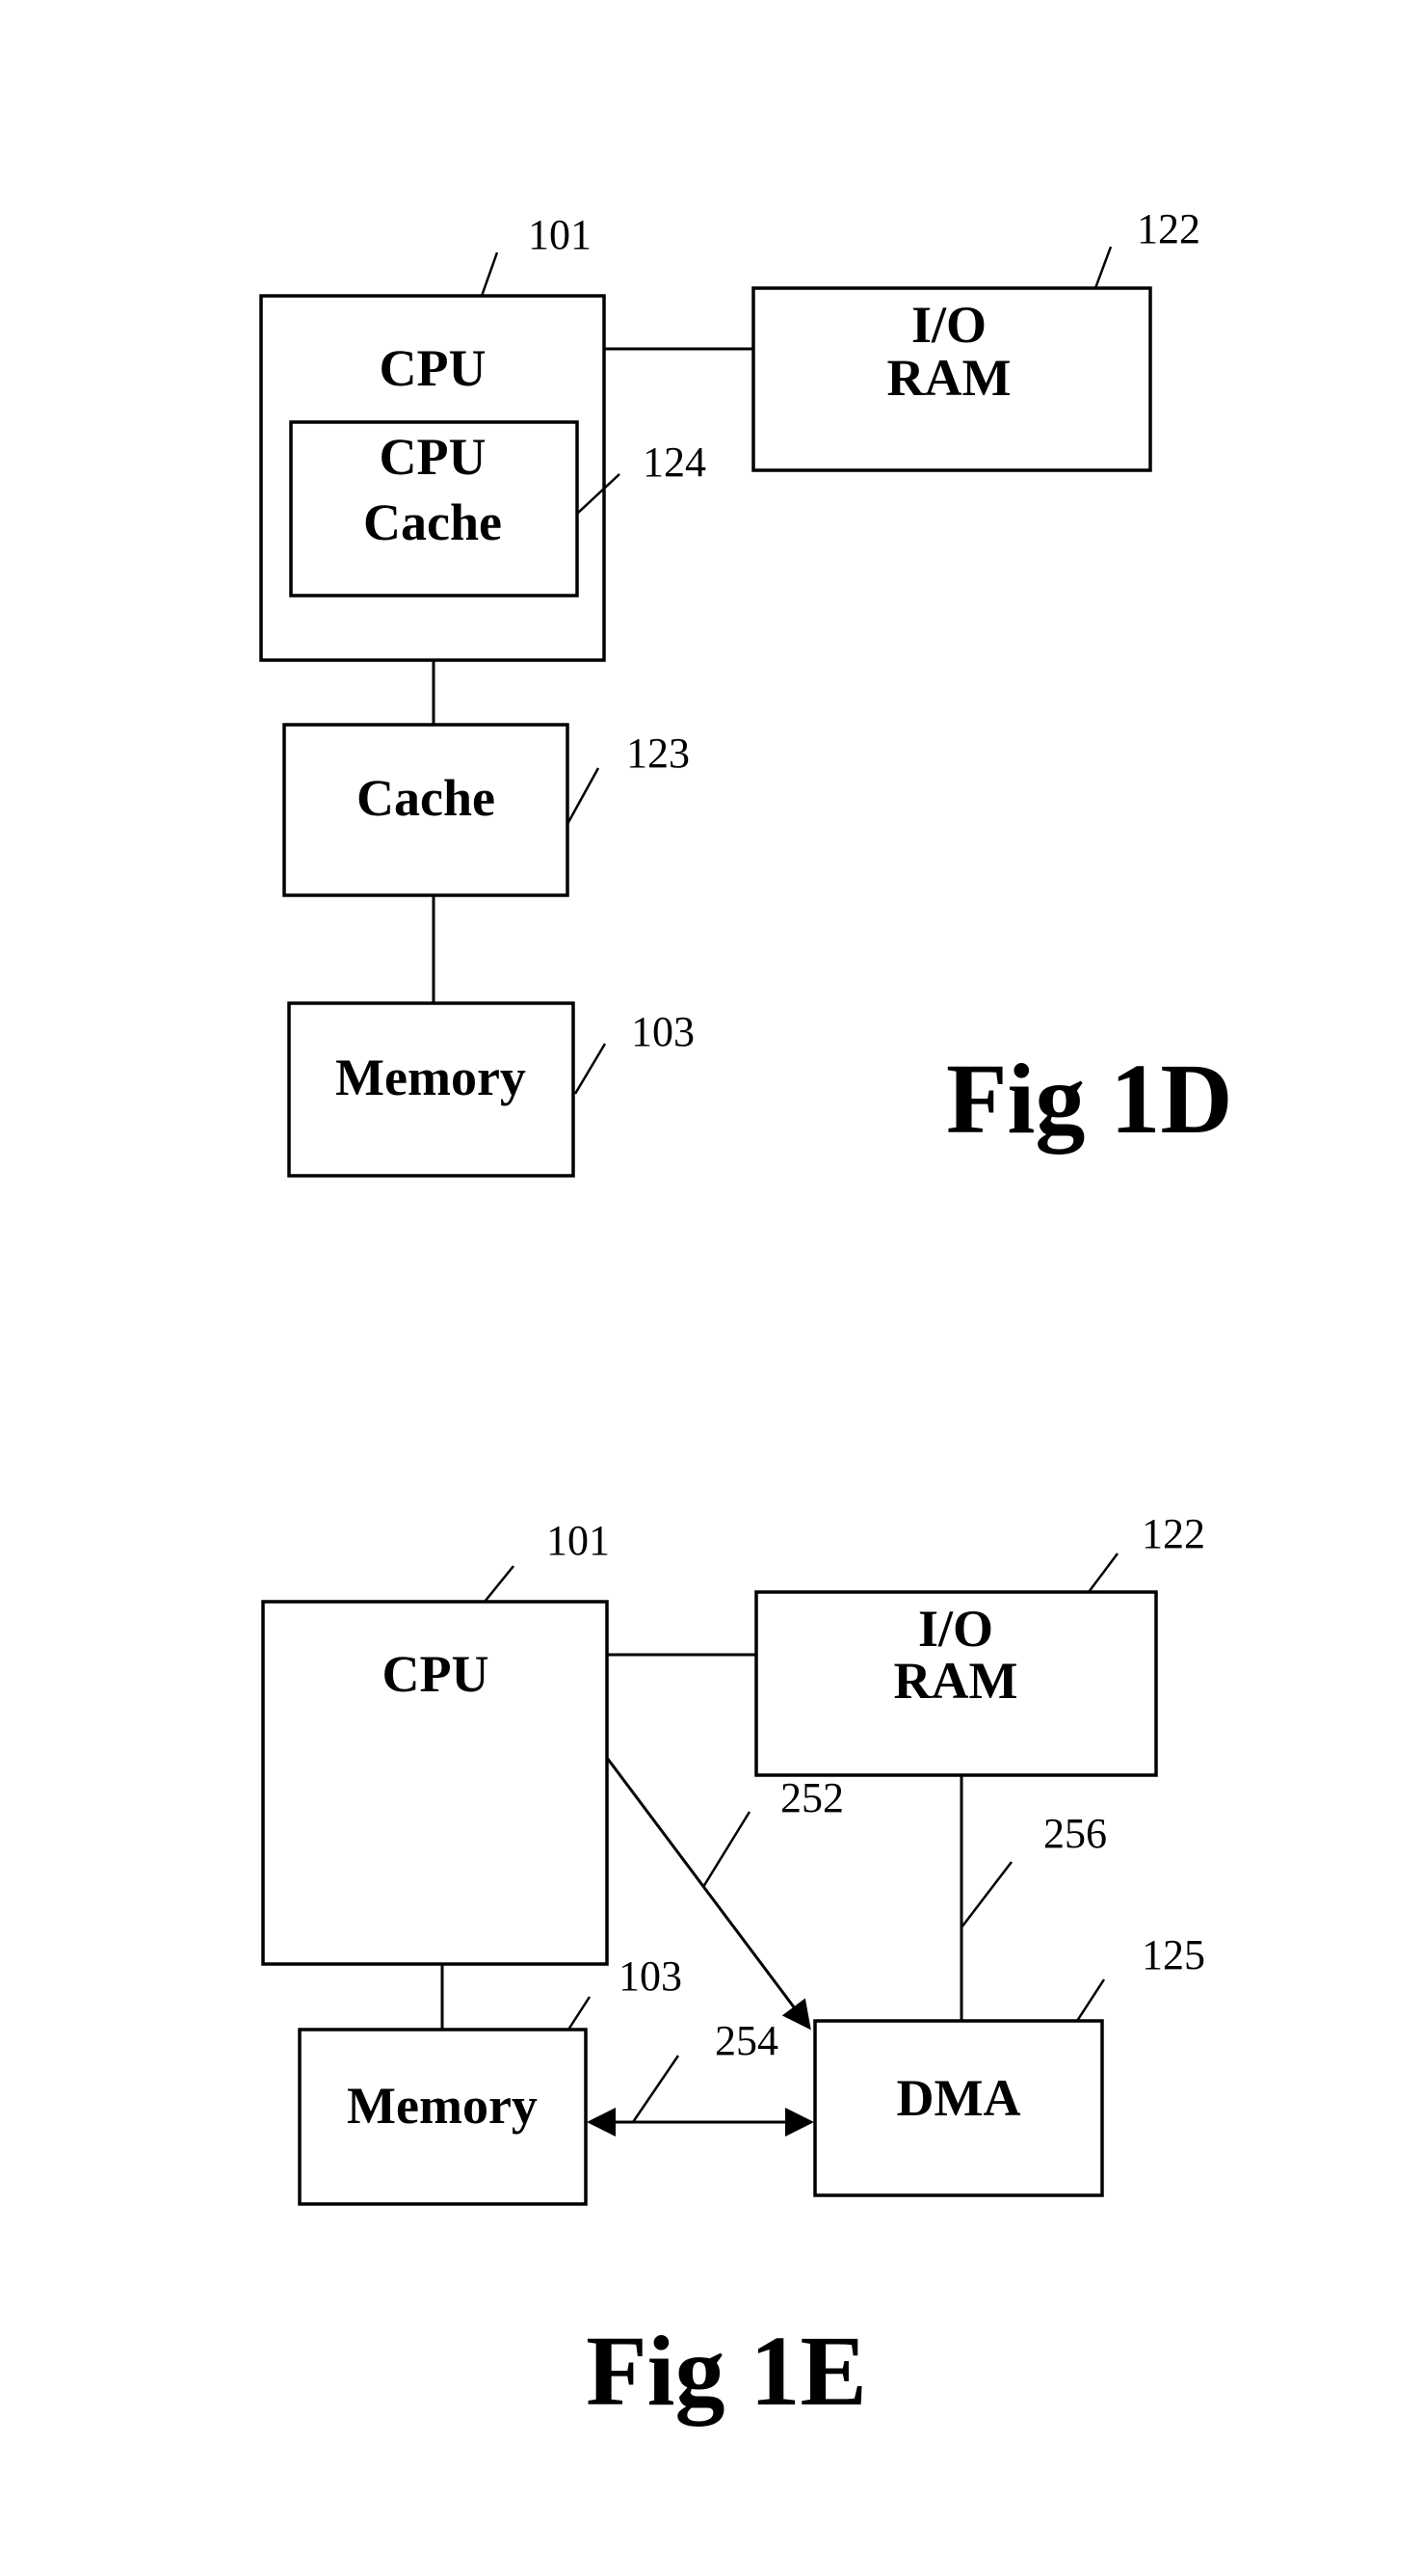 This screenshot has width=1422, height=2576. Describe the element at coordinates (959, 2098) in the screenshot. I see `dma-label: DMA` at that location.